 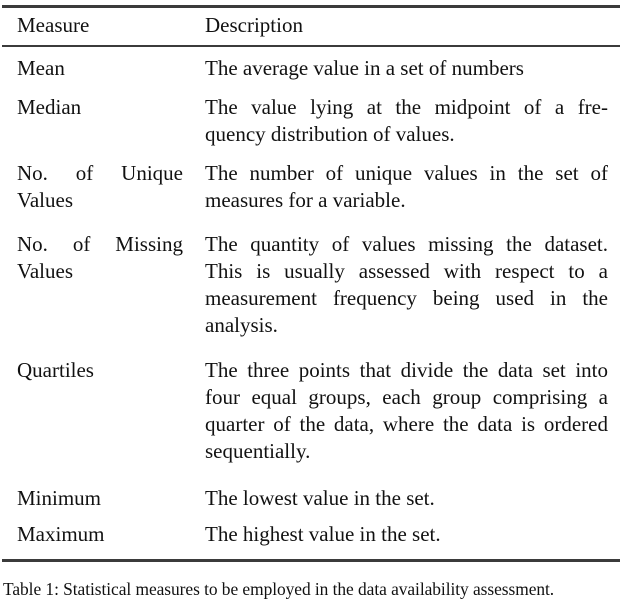 I want to click on measure-line: Mean, so click(x=41, y=68).